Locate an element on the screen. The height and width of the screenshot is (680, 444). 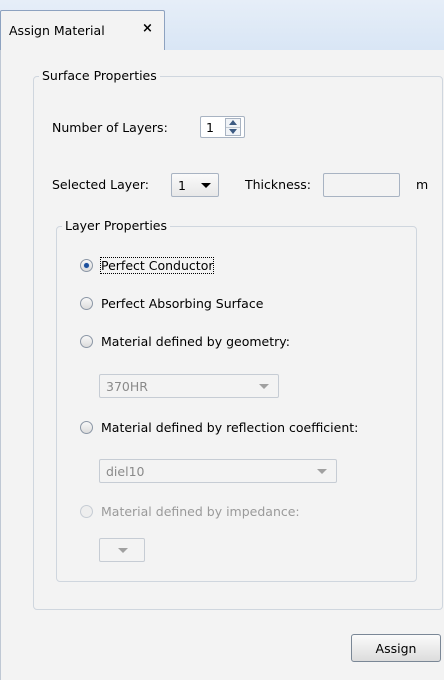
radio-label: Perfect Absorbing Surface is located at coordinates (182, 303).